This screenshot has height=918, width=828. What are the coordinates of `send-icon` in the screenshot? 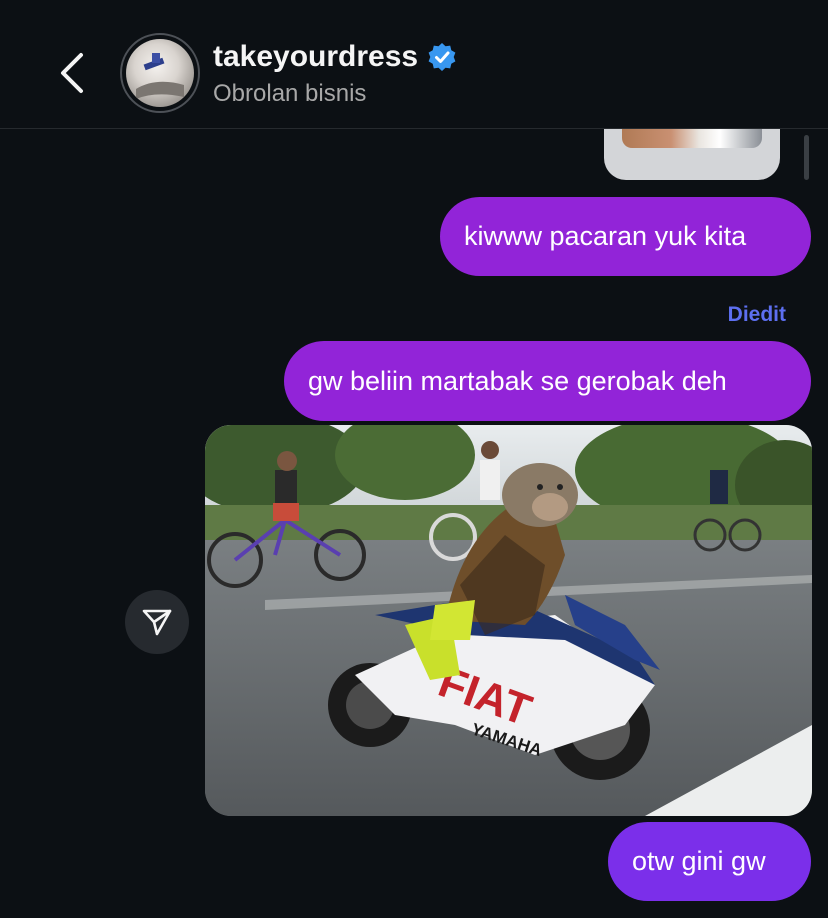 It's located at (157, 622).